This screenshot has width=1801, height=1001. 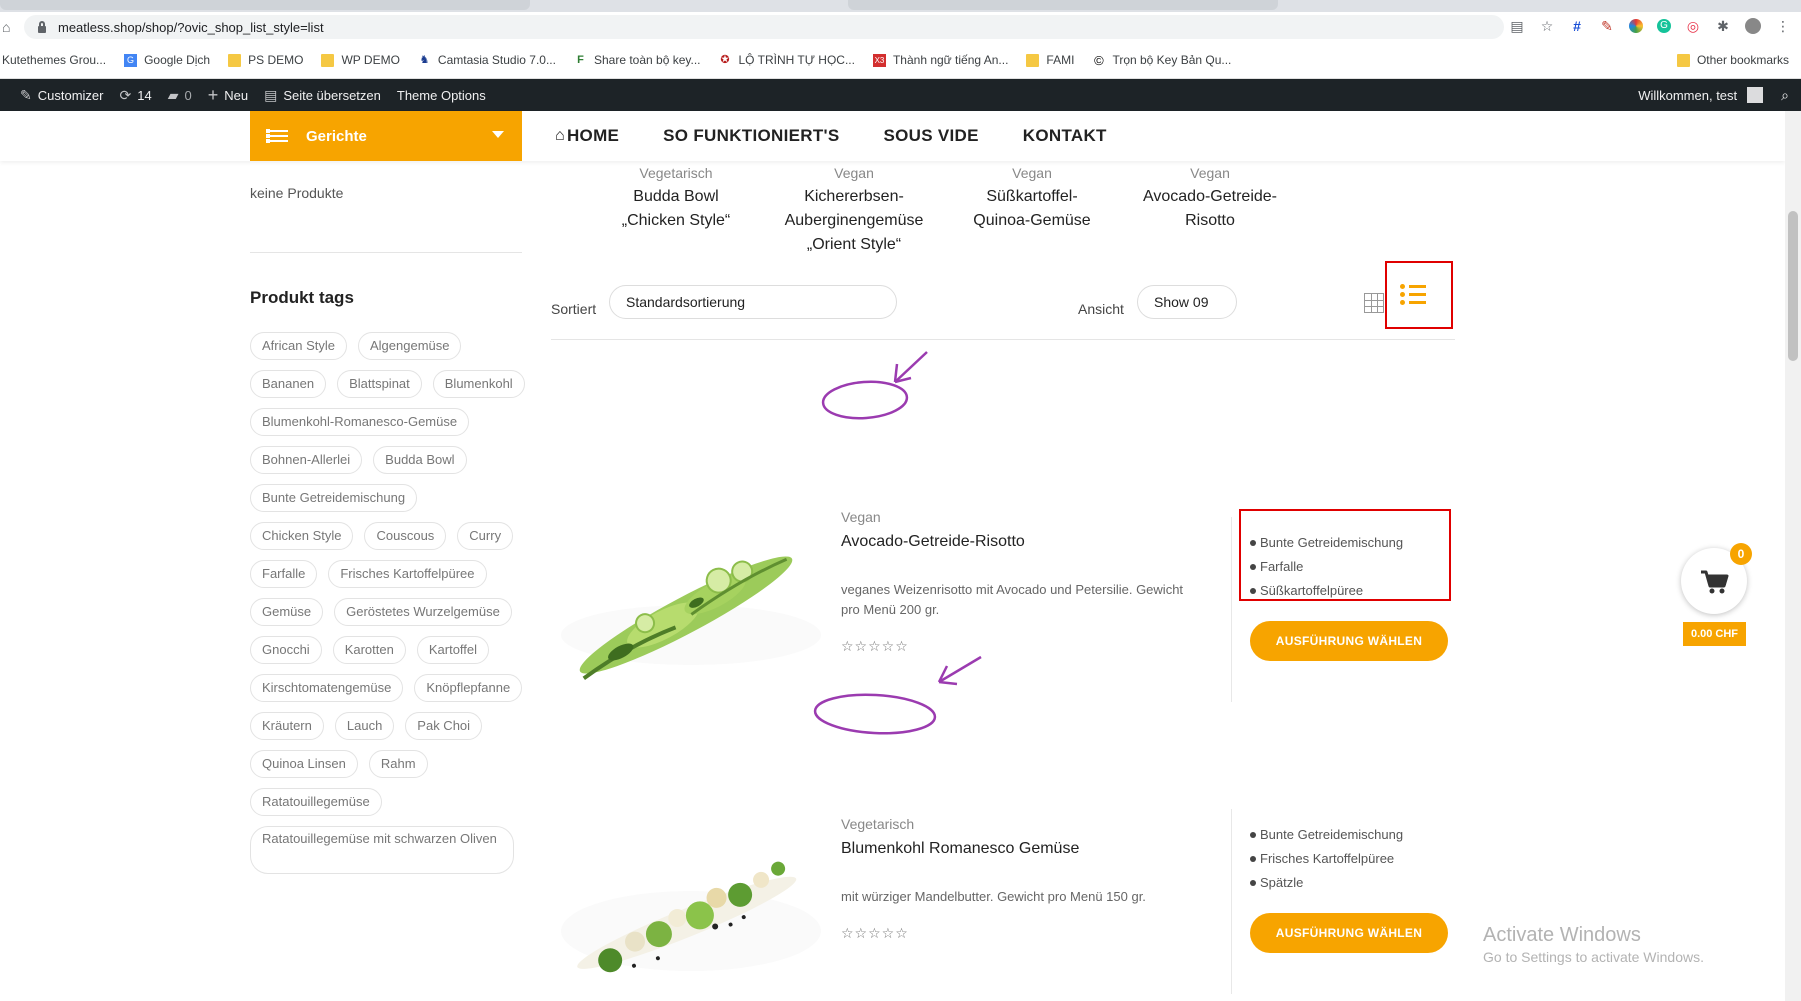 I want to click on tag-item: Bananen, so click(x=288, y=384).